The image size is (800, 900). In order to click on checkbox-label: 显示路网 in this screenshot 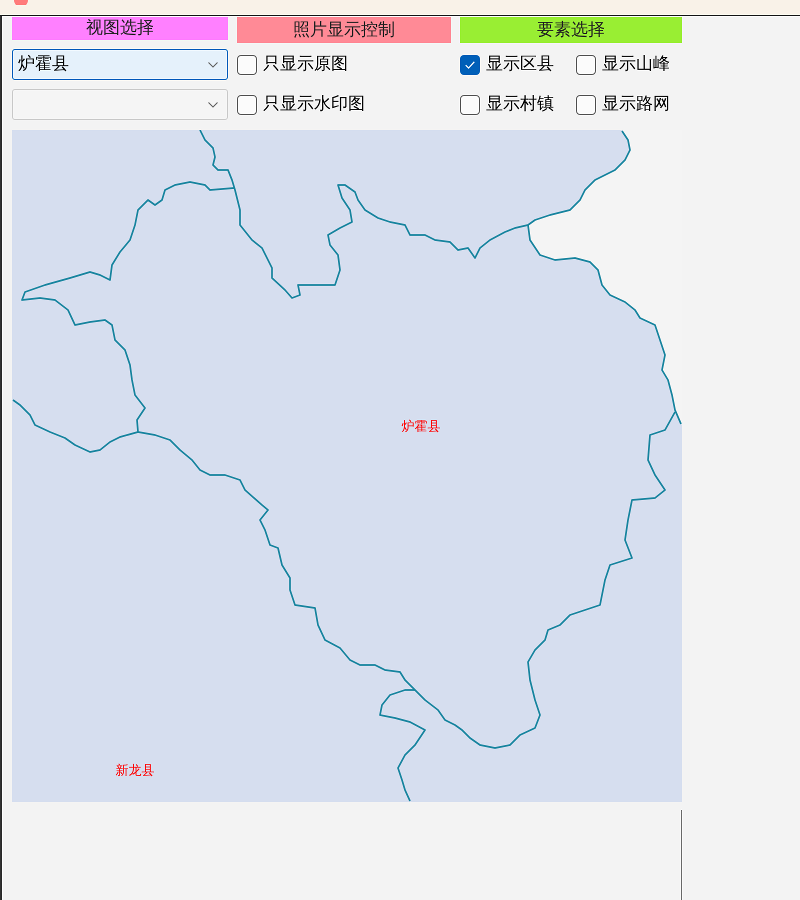, I will do `click(636, 104)`.